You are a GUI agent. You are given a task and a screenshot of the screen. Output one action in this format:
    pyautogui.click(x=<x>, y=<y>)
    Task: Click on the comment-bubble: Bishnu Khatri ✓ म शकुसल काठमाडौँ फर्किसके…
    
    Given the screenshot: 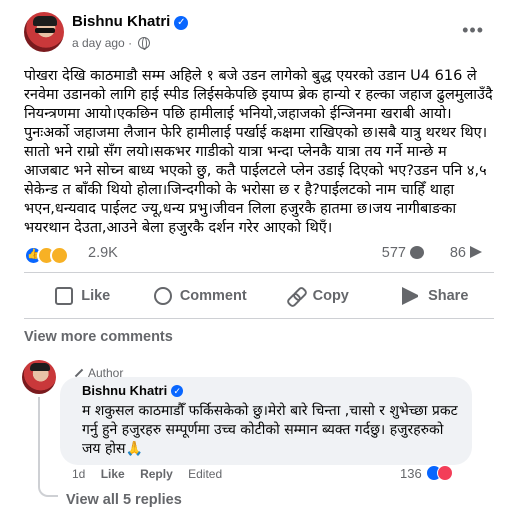 What is the action you would take?
    pyautogui.click(x=266, y=421)
    